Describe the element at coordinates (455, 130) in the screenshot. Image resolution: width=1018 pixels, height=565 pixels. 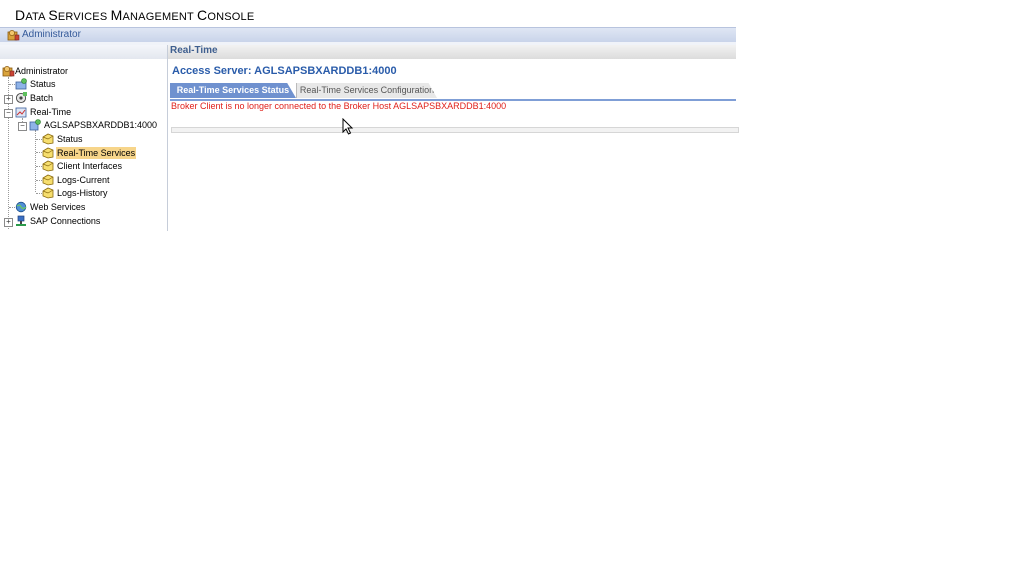
I see `content-divider` at that location.